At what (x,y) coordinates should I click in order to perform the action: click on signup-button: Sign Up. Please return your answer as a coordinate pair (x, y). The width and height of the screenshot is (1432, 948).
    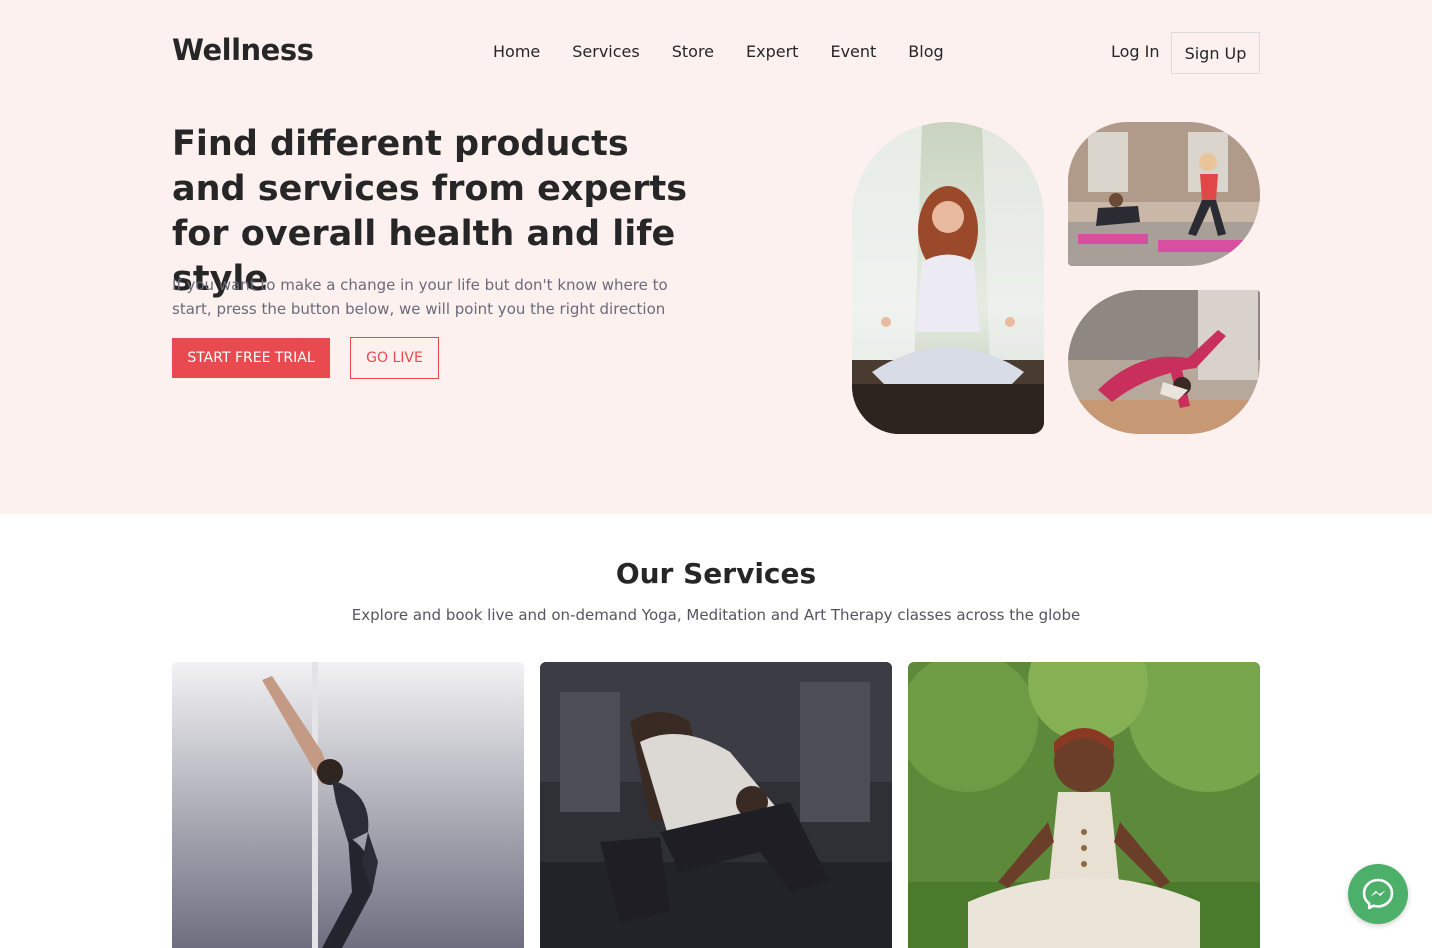
    Looking at the image, I should click on (1215, 53).